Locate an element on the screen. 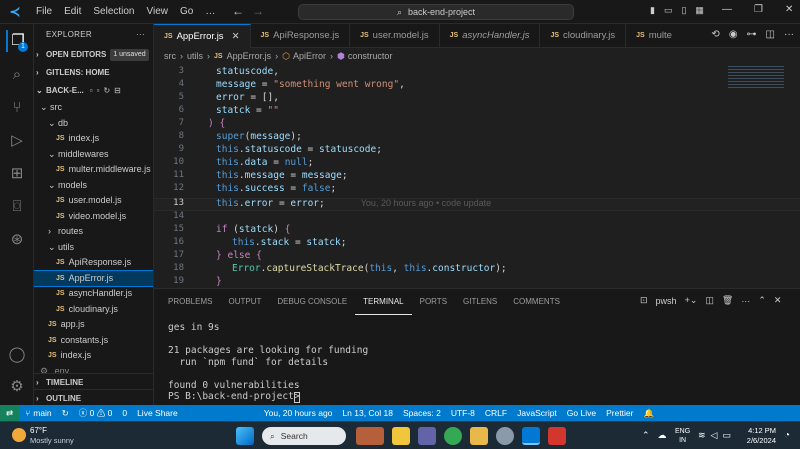 The image size is (800, 449). gitlens-home-section: › GITLENS: HOME is located at coordinates (93, 73).